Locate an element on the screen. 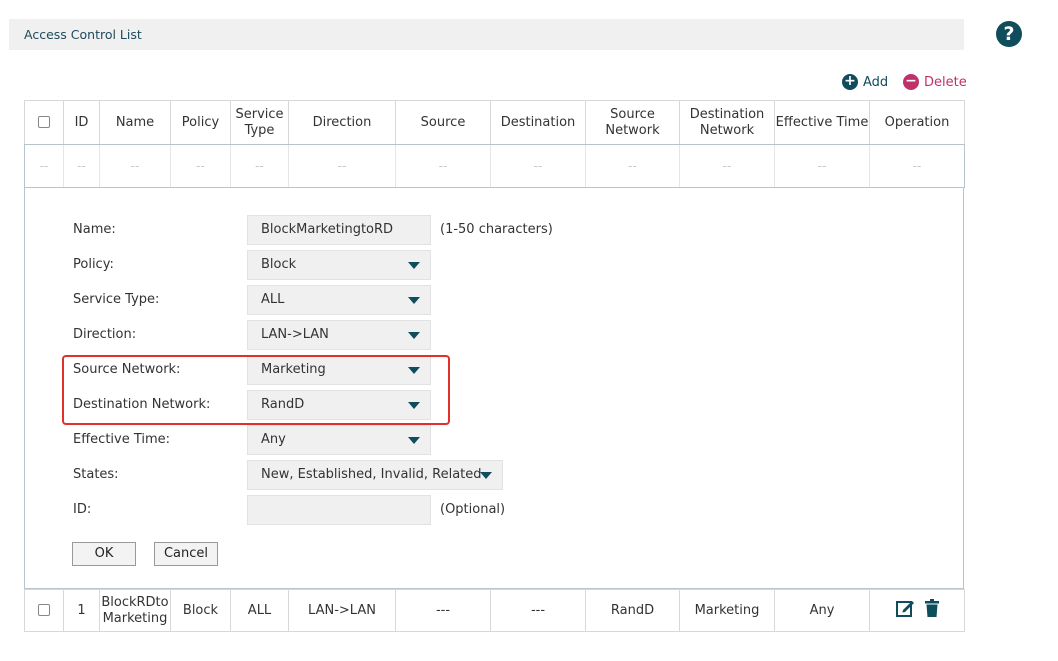 The height and width of the screenshot is (661, 1058). new-entry-row: -- -- -- -- -- -- -- -- -- -- -- -- is located at coordinates (494, 166).